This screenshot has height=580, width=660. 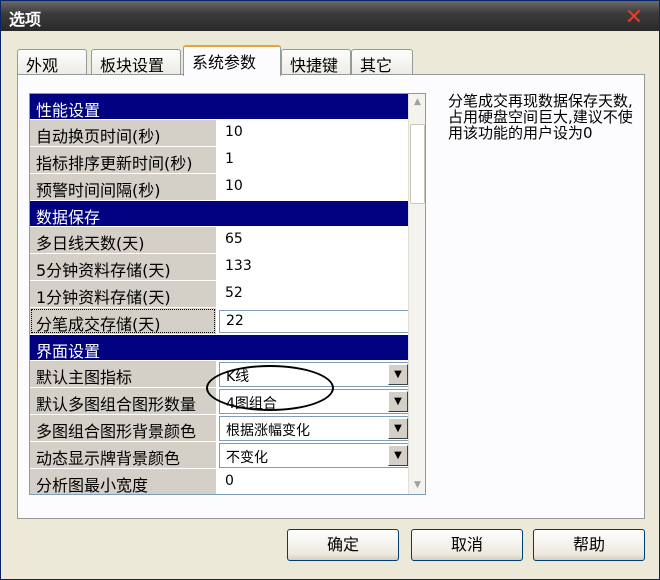 What do you see at coordinates (314, 428) in the screenshot?
I see `row-value-dropdown: 根据涨幅变化 ▼` at bounding box center [314, 428].